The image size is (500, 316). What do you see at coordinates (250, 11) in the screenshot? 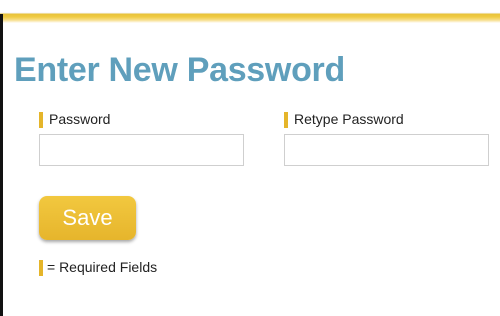
I see `top-accent-bar` at bounding box center [250, 11].